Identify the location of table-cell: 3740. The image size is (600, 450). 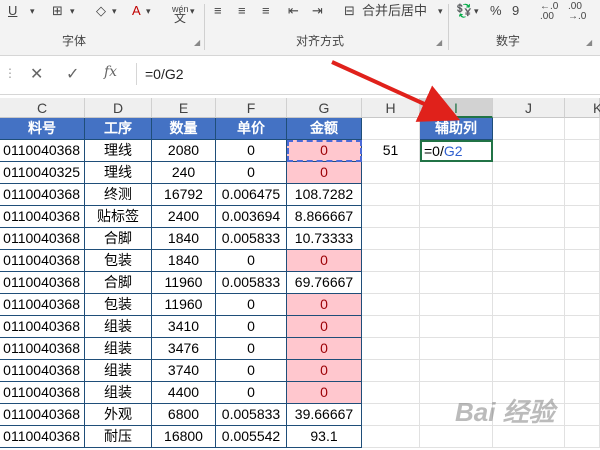
(184, 371).